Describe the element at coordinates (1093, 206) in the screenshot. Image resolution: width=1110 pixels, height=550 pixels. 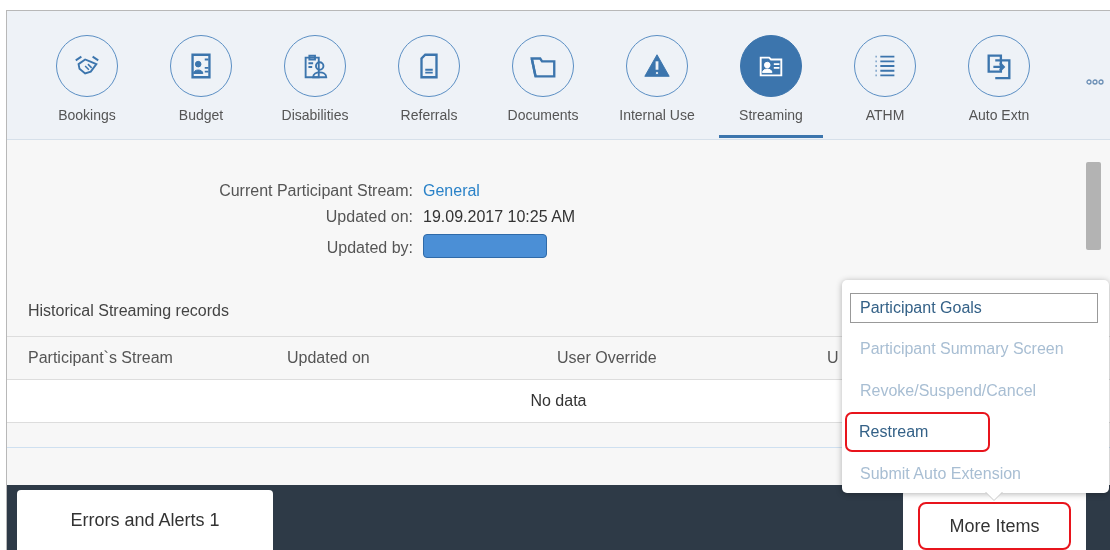
I see `scrollbar-thumb` at that location.